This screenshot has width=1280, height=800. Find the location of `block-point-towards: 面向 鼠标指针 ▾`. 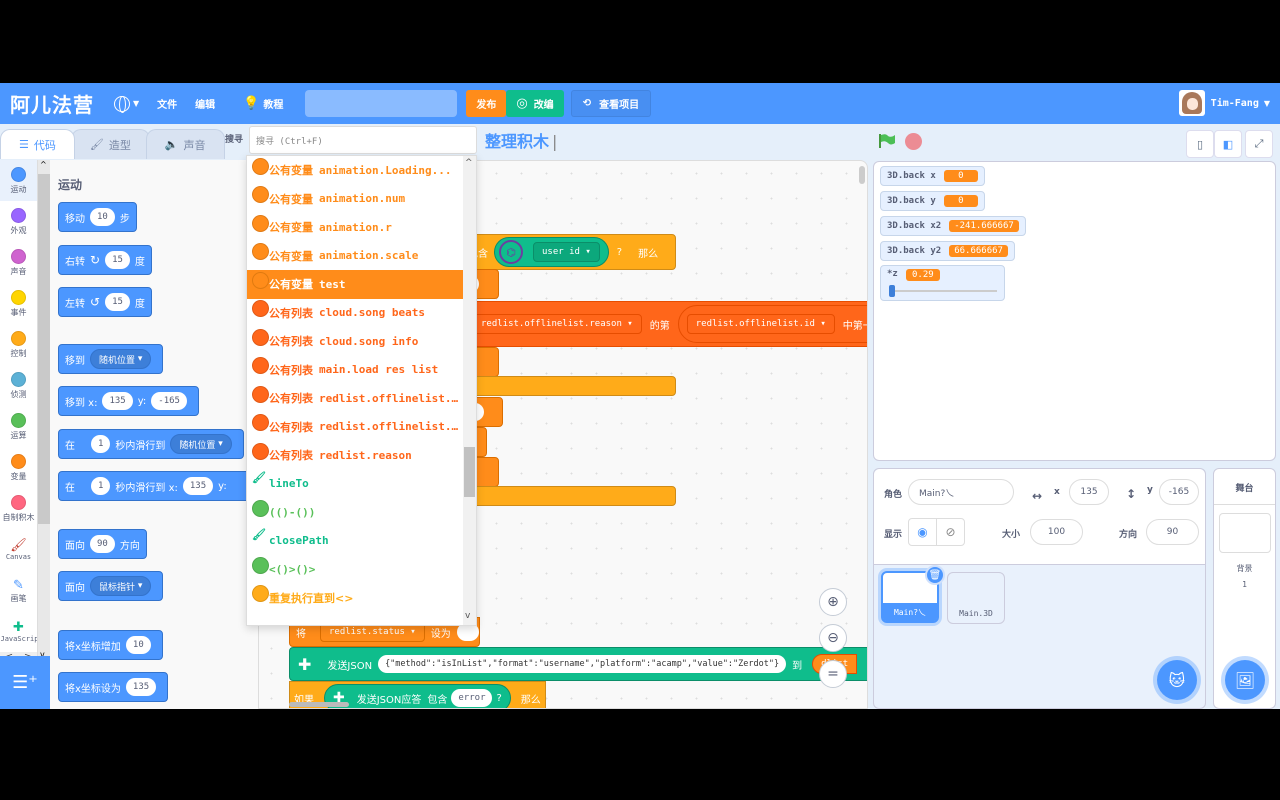

block-point-towards: 面向 鼠标指针 ▾ is located at coordinates (111, 586).